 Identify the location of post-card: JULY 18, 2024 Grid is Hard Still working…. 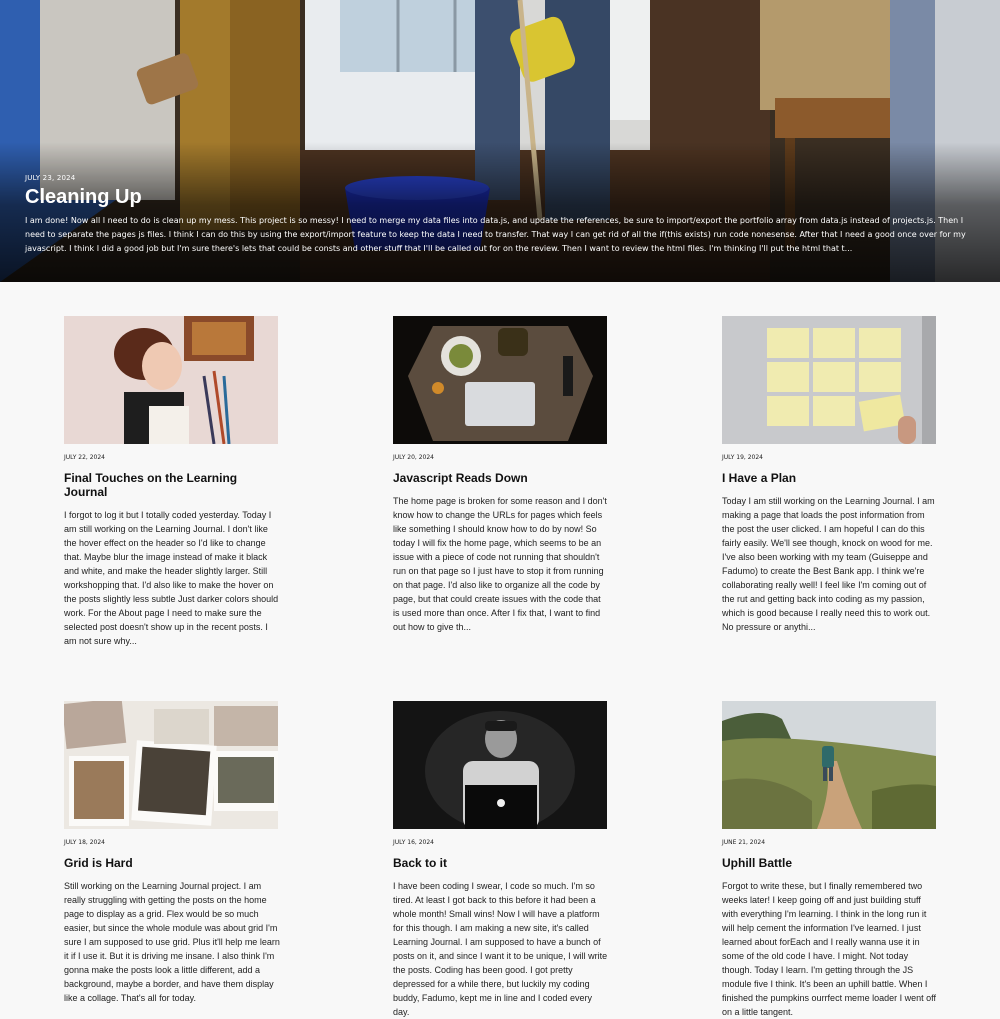
(172, 853).